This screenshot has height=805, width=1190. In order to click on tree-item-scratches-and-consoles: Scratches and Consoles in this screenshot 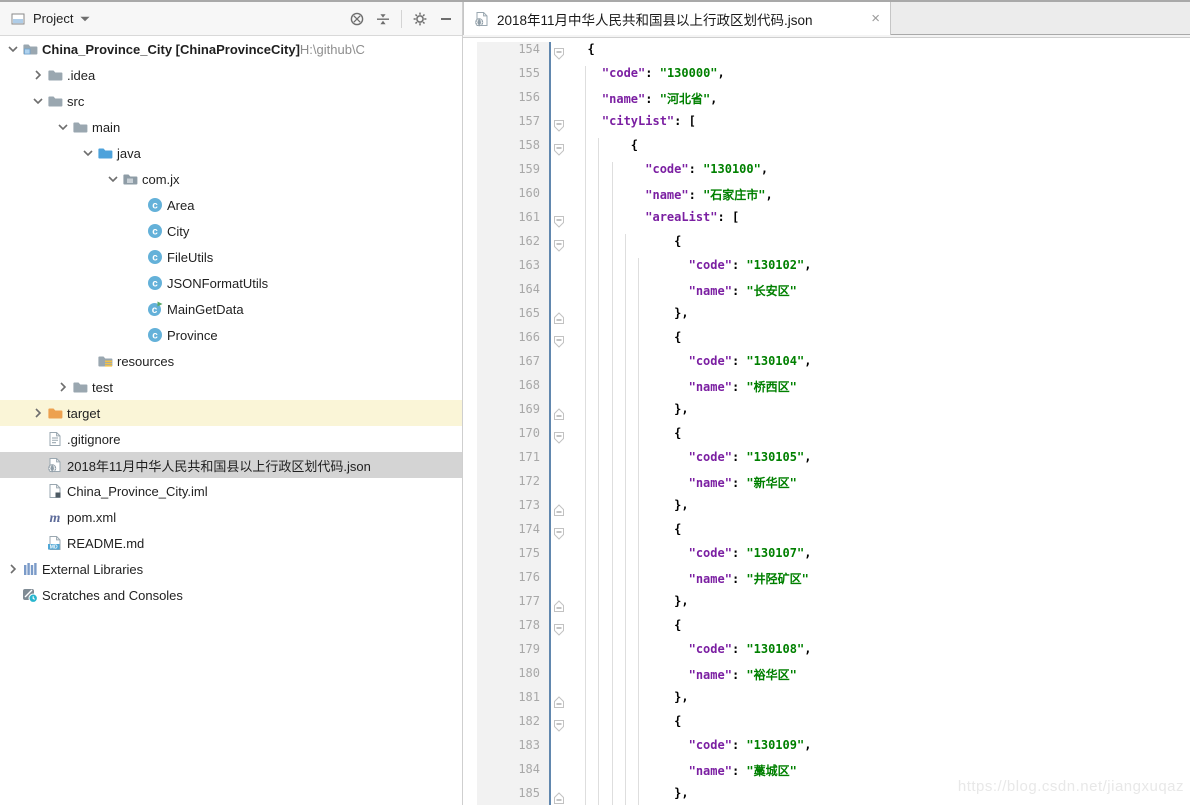, I will do `click(231, 595)`.